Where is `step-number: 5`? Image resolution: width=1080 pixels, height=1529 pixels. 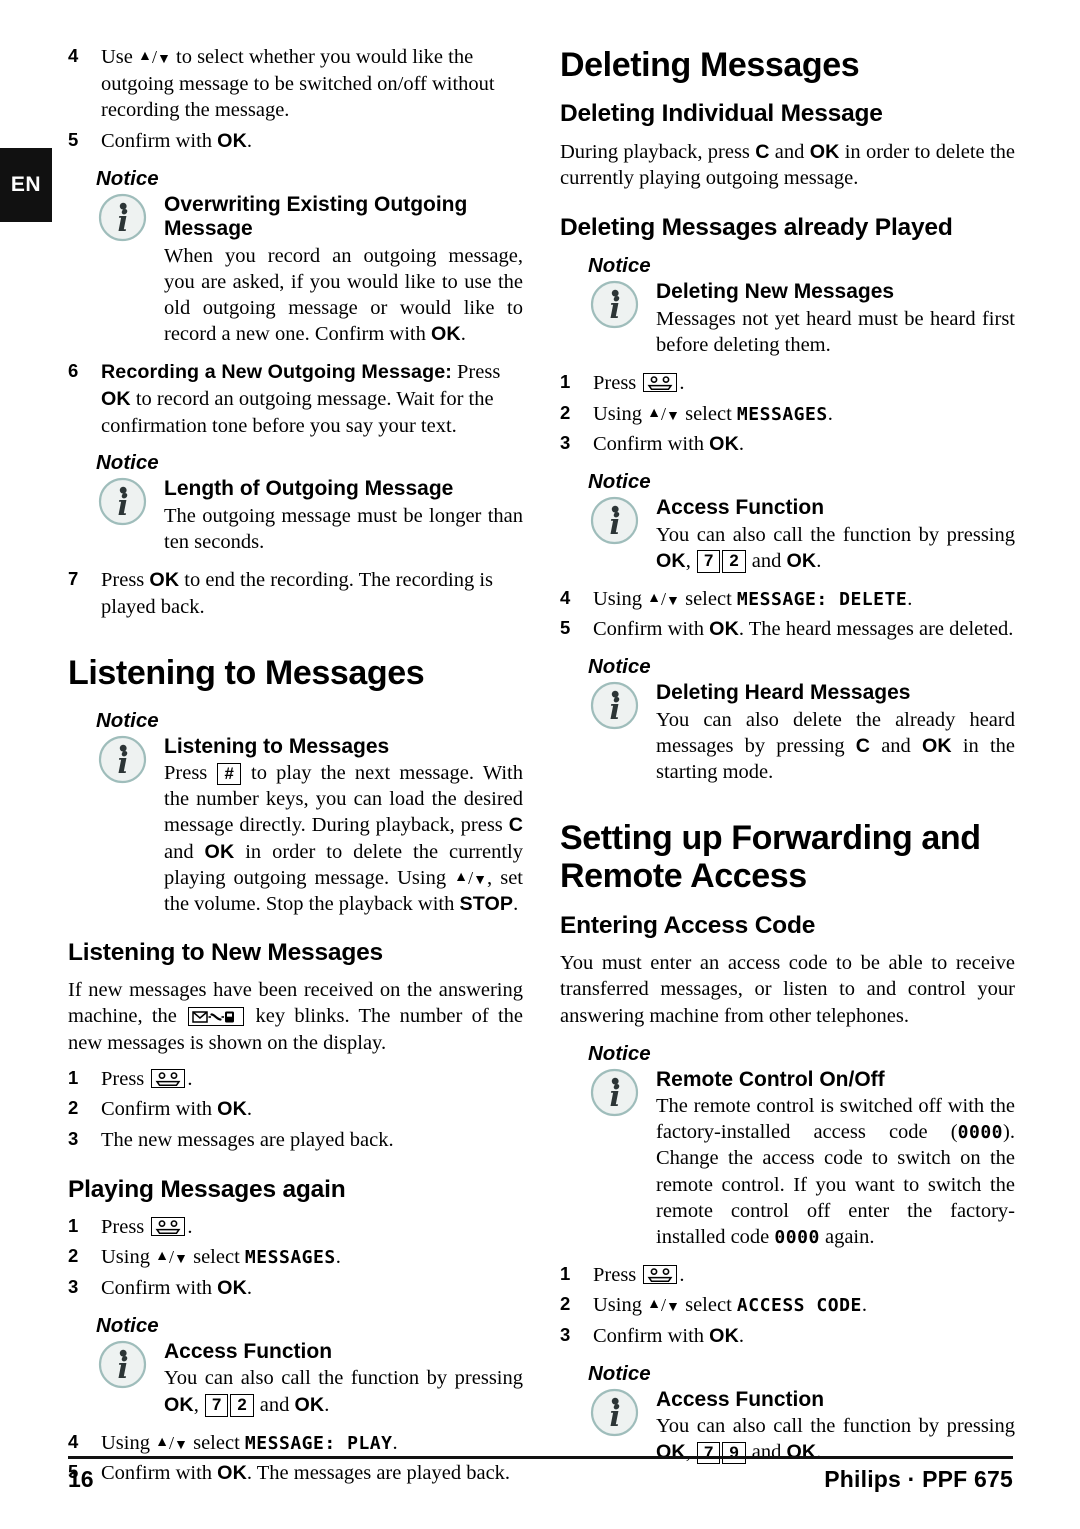 step-number: 5 is located at coordinates (73, 139).